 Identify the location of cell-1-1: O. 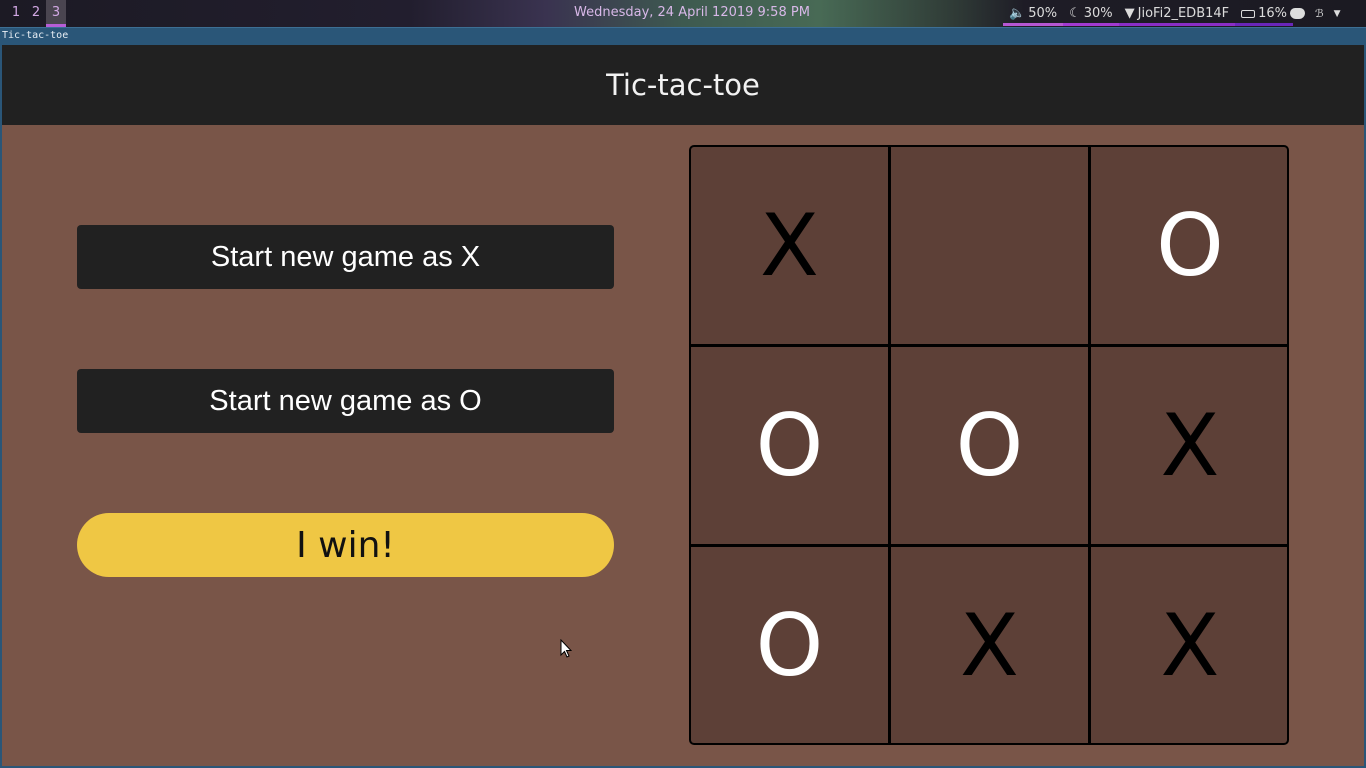
(989, 445).